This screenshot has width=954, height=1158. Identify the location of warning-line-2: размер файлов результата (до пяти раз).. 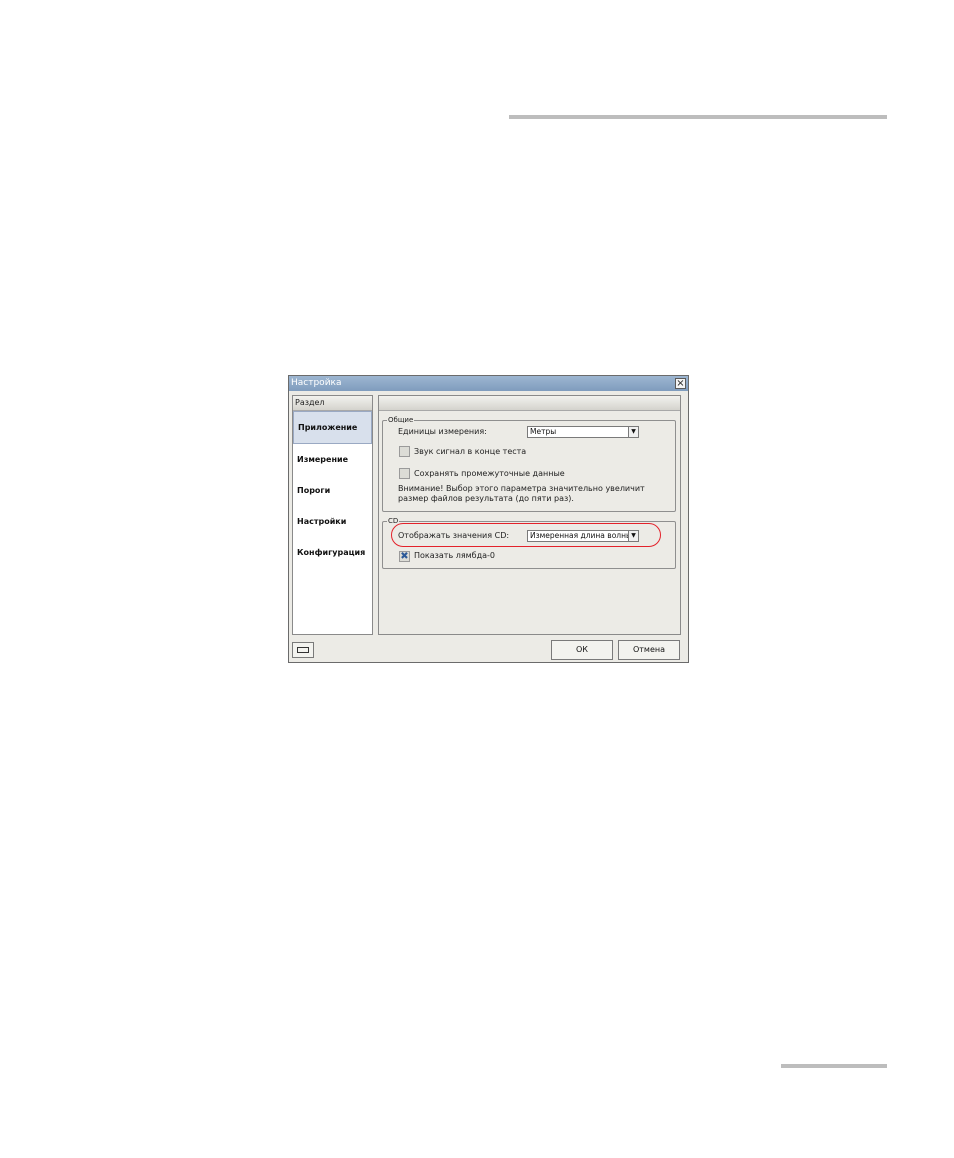
(486, 498).